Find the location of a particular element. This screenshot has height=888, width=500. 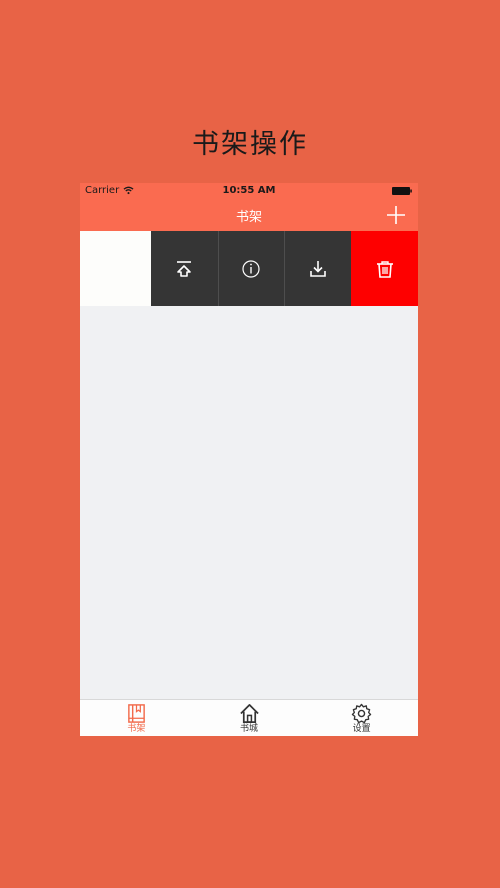

gear-icon is located at coordinates (361, 713).